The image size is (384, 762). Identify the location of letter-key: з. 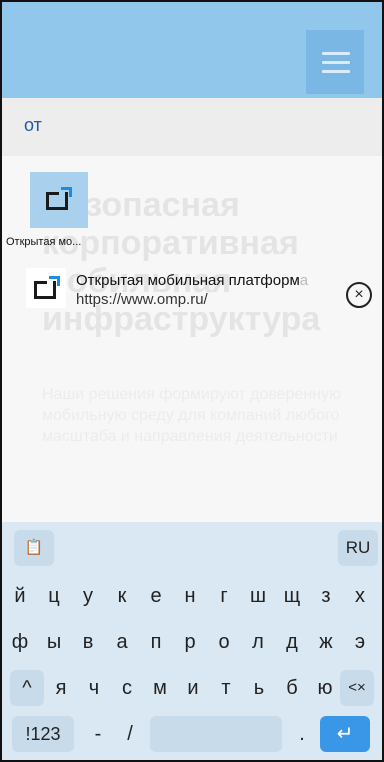
(326, 596).